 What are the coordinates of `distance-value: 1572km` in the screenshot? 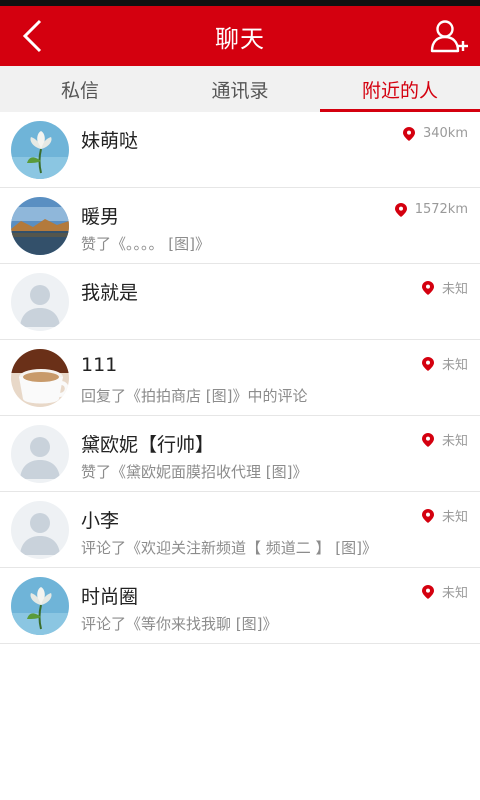 It's located at (441, 209).